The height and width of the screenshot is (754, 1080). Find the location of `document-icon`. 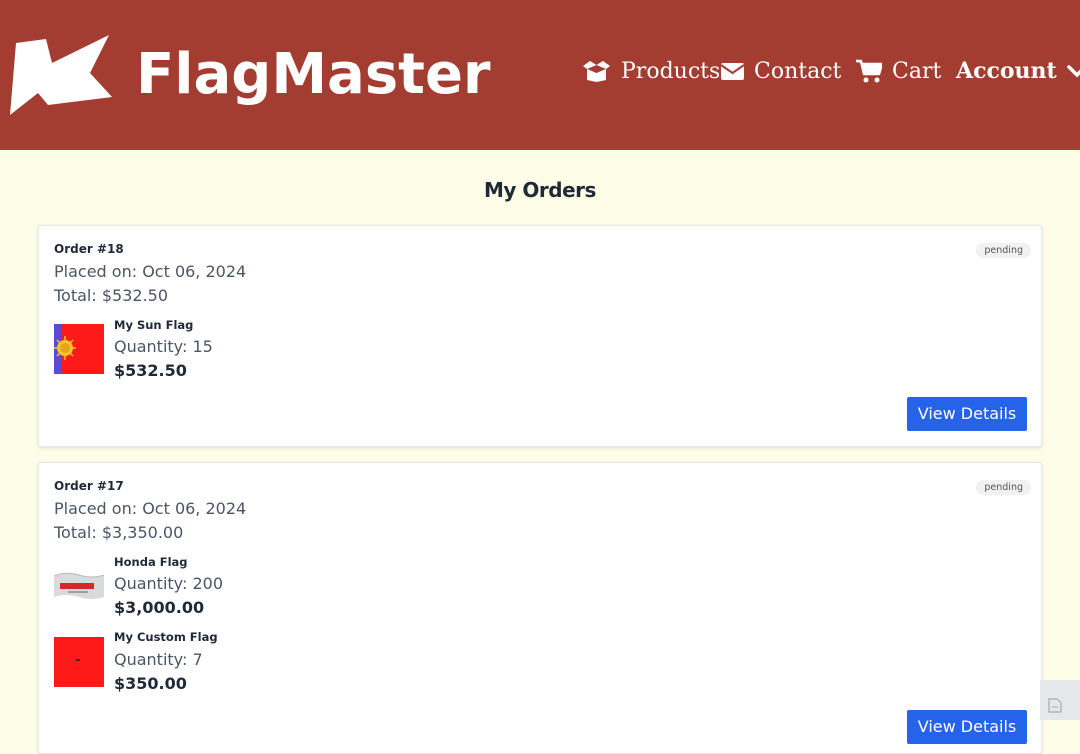

document-icon is located at coordinates (1055, 705).